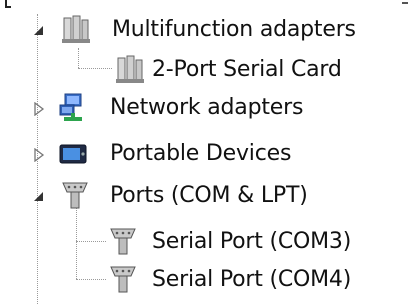 The image size is (416, 305). Describe the element at coordinates (201, 153) in the screenshot. I see `tree-node-label: Portable Devices` at that location.